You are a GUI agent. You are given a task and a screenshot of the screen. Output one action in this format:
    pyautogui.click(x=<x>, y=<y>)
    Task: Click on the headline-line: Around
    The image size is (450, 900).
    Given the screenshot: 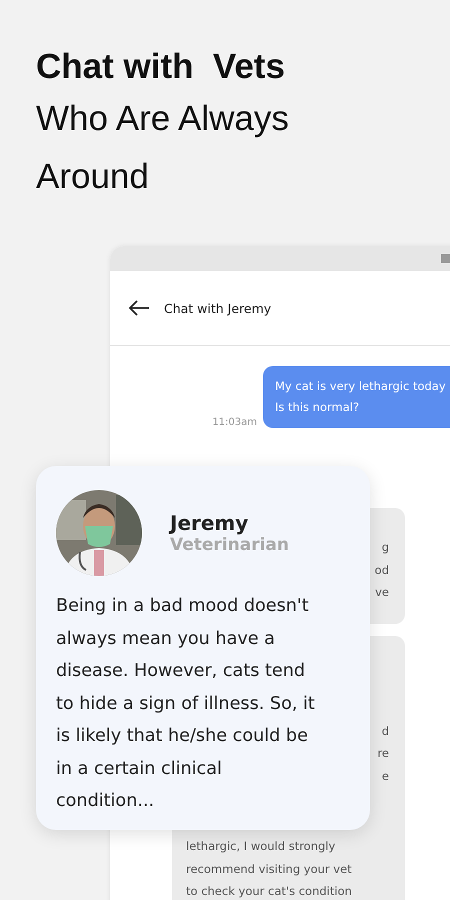 What is the action you would take?
    pyautogui.click(x=93, y=177)
    